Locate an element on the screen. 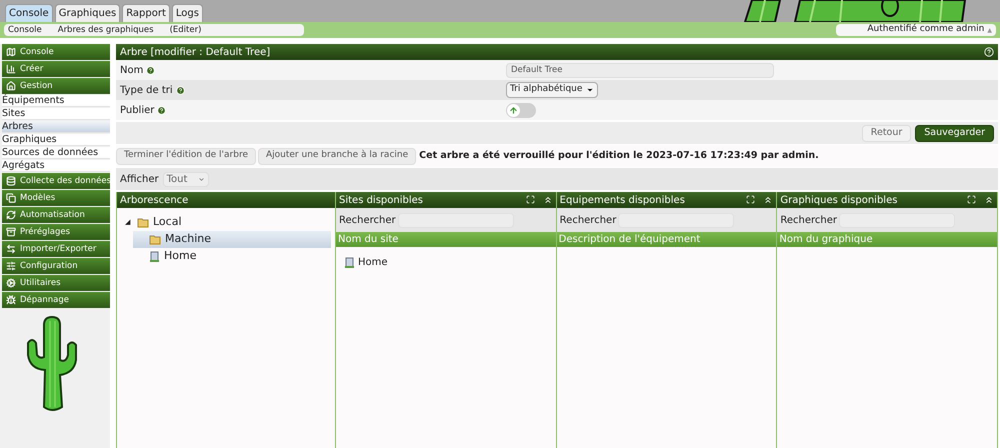 The image size is (1000, 448). menu-header: Automatisation is located at coordinates (56, 215).